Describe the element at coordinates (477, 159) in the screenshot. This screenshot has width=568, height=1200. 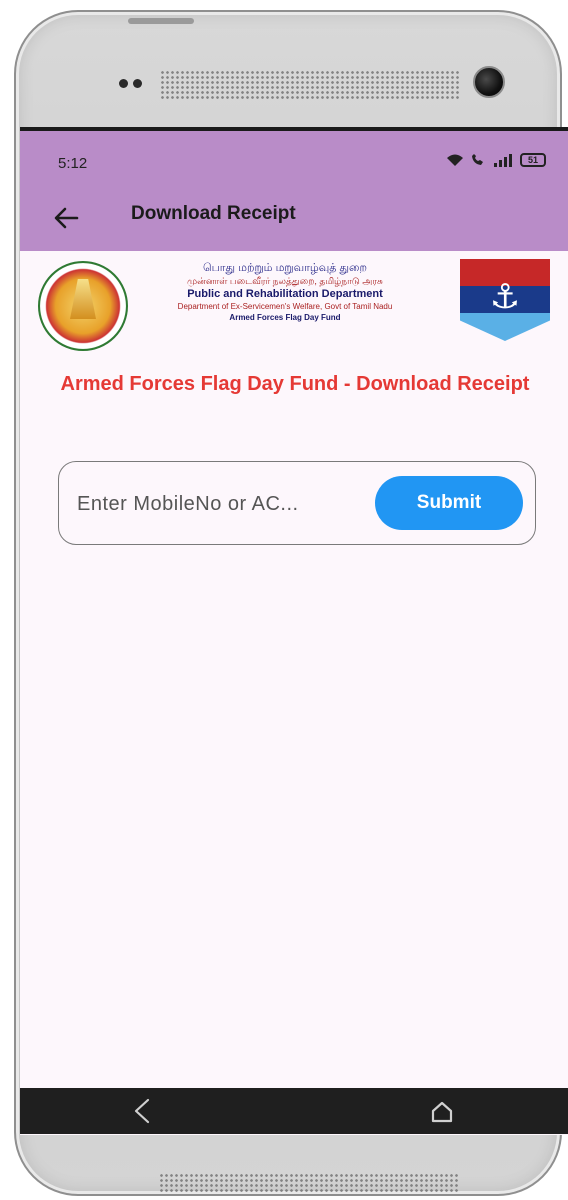
I see `call-icon` at that location.